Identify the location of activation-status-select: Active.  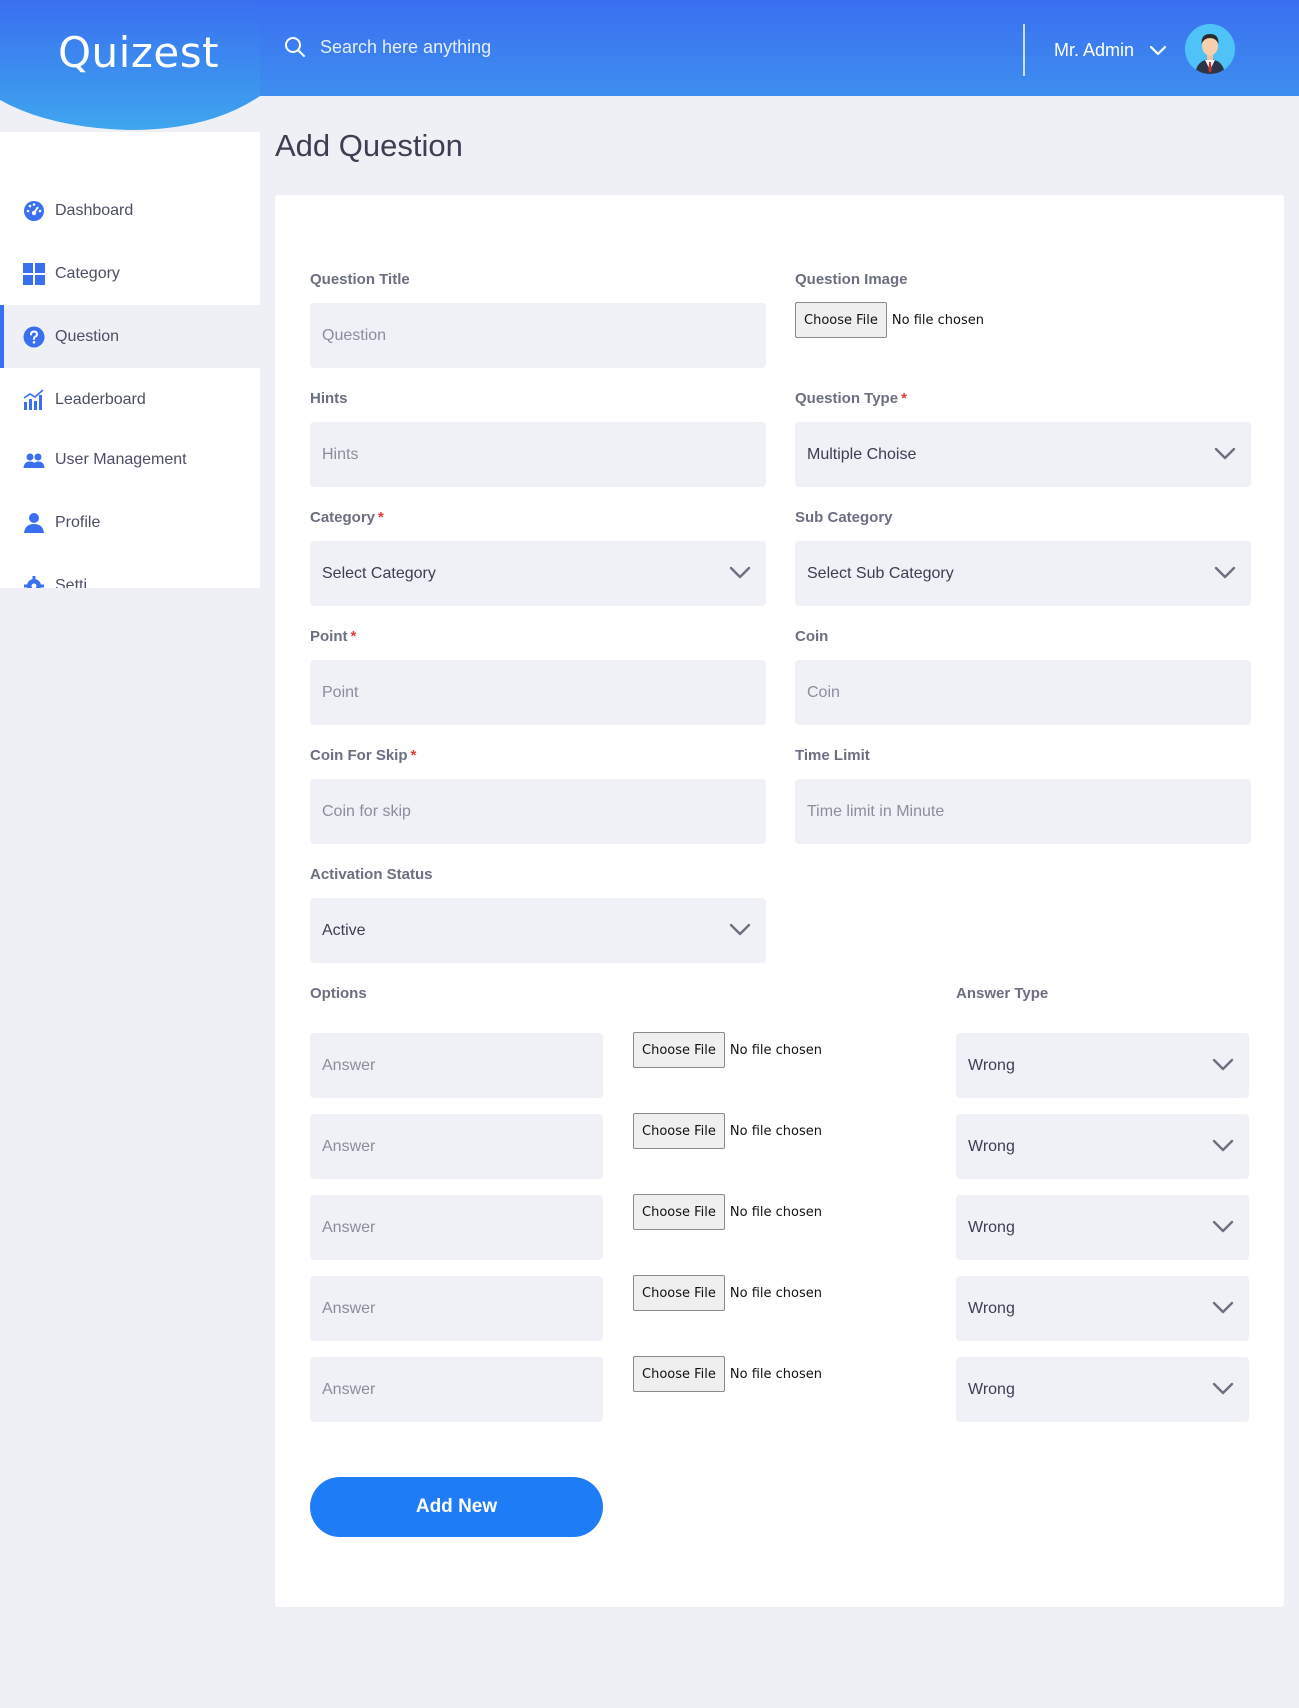
(538, 930).